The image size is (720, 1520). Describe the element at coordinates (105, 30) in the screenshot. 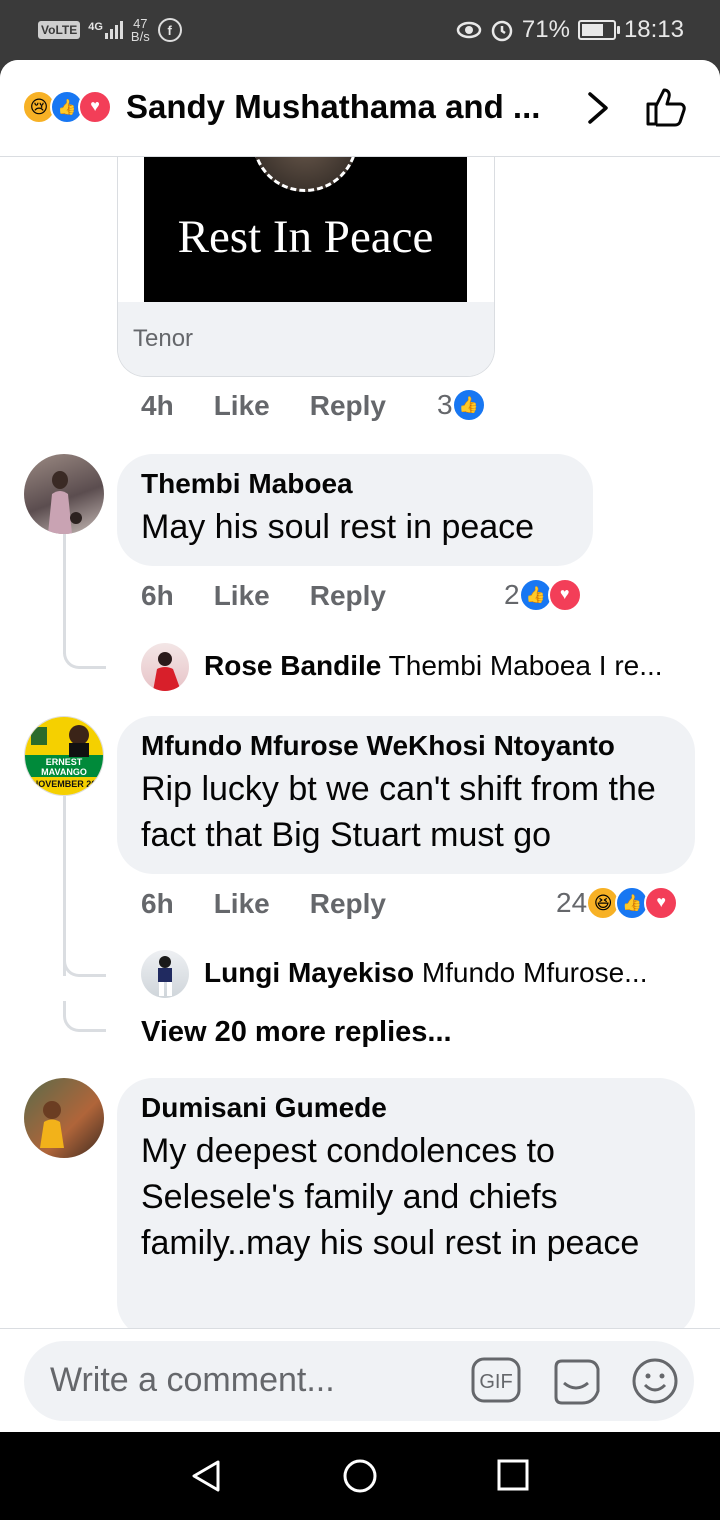

I see `signal-icon: 4G` at that location.